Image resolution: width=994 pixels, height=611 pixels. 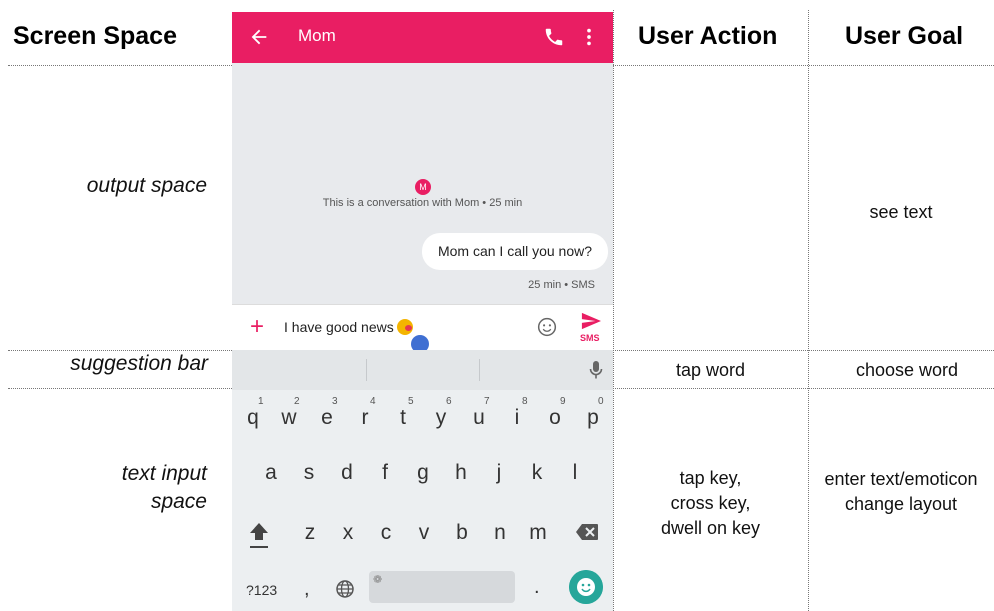 I want to click on key-period: ., so click(x=537, y=587).